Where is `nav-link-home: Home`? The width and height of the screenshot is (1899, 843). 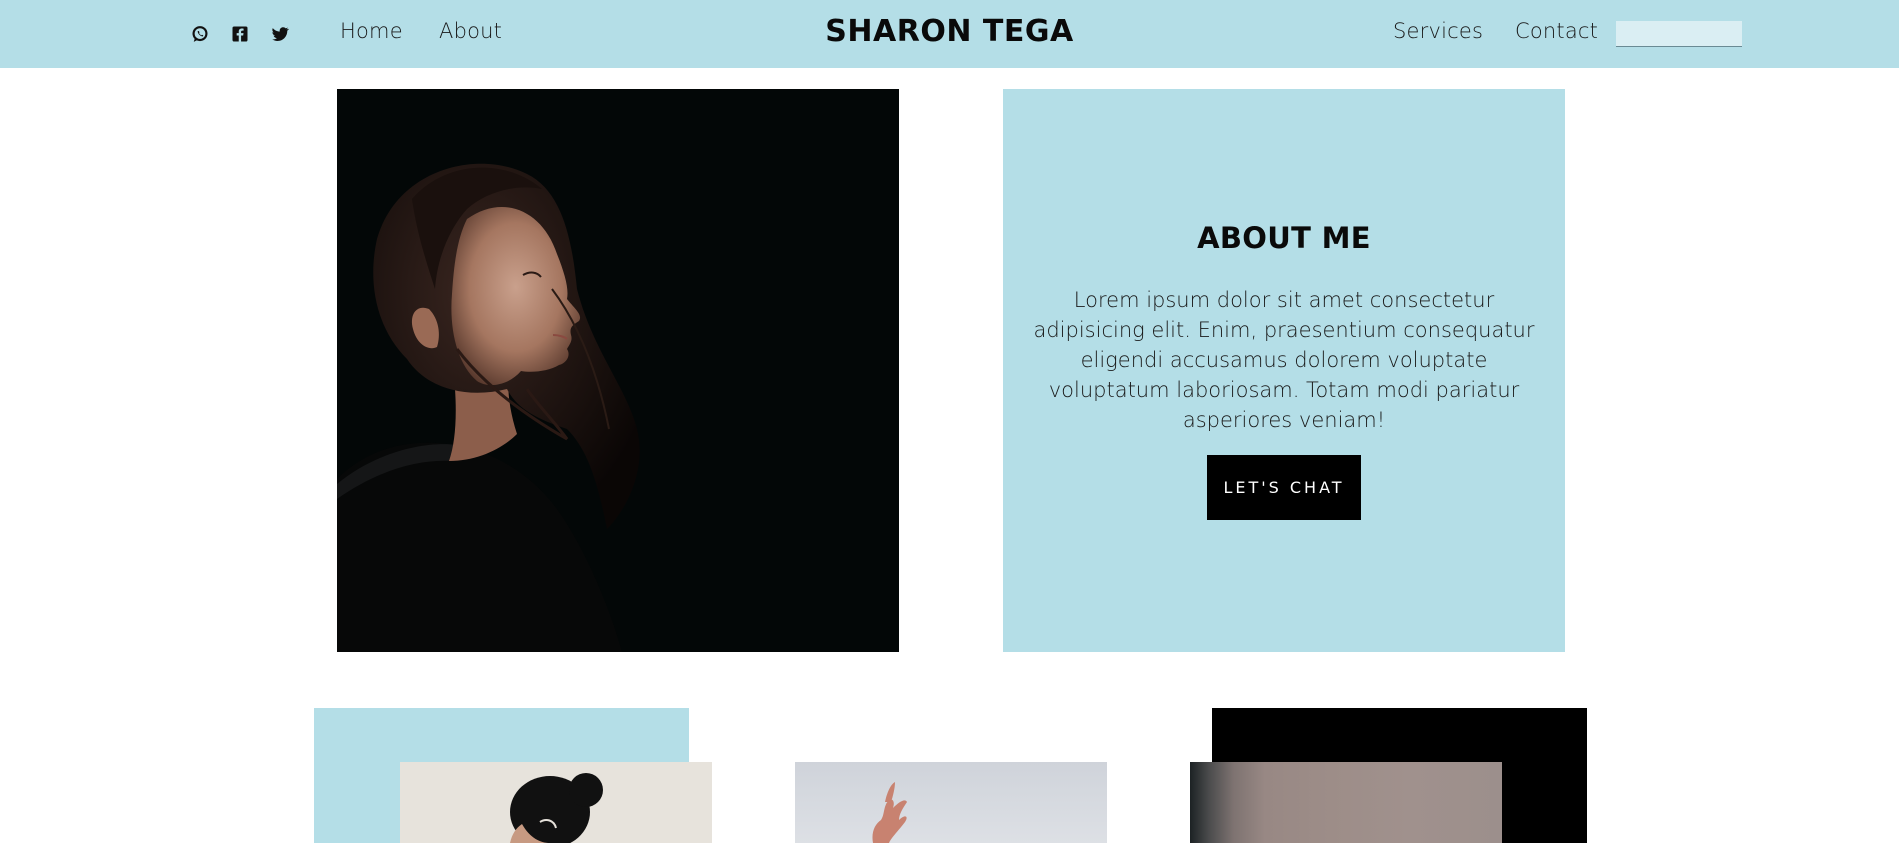
nav-link-home: Home is located at coordinates (371, 31).